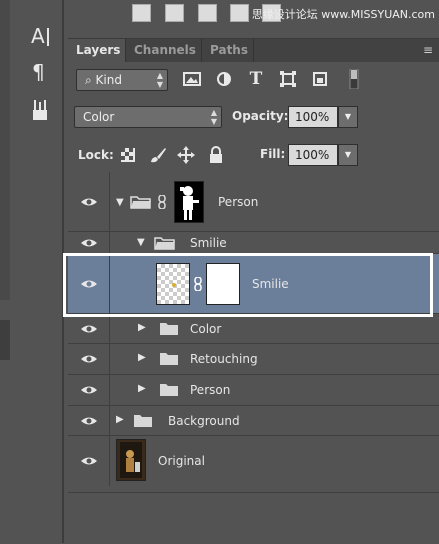 The height and width of the screenshot is (544, 439). Describe the element at coordinates (248, 285) in the screenshot. I see `selection-highlight-box` at that location.